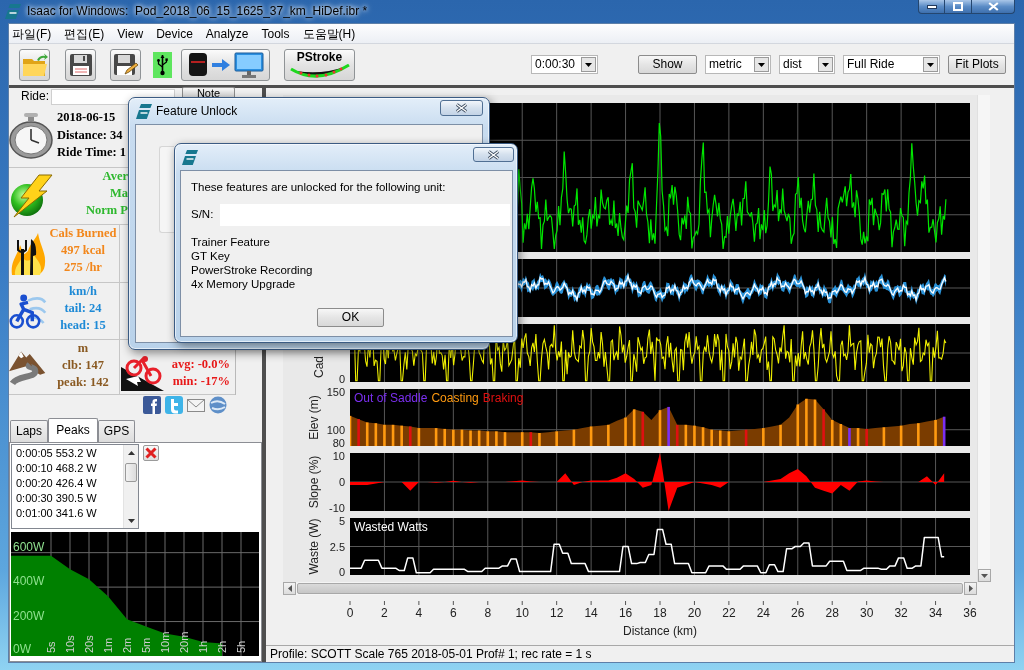 The height and width of the screenshot is (670, 1024). I want to click on tab: Peaks, so click(73, 430).